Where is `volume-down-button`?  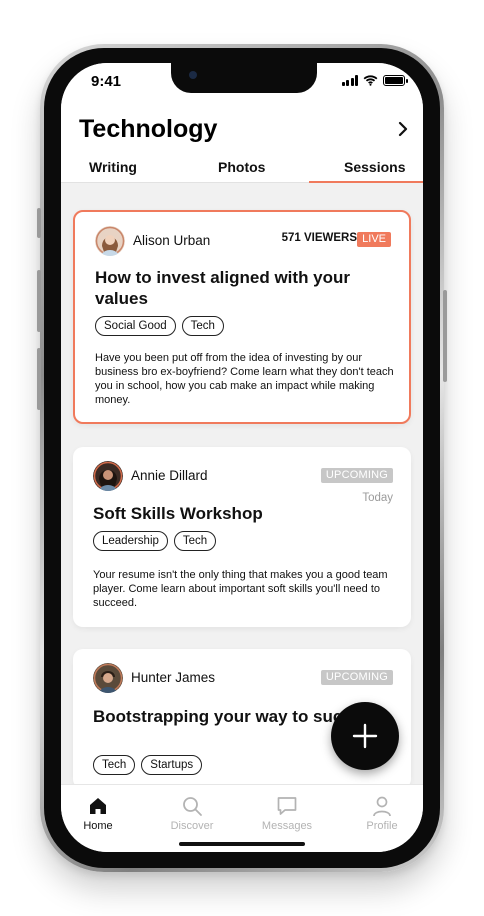
volume-down-button is located at coordinates (39, 379).